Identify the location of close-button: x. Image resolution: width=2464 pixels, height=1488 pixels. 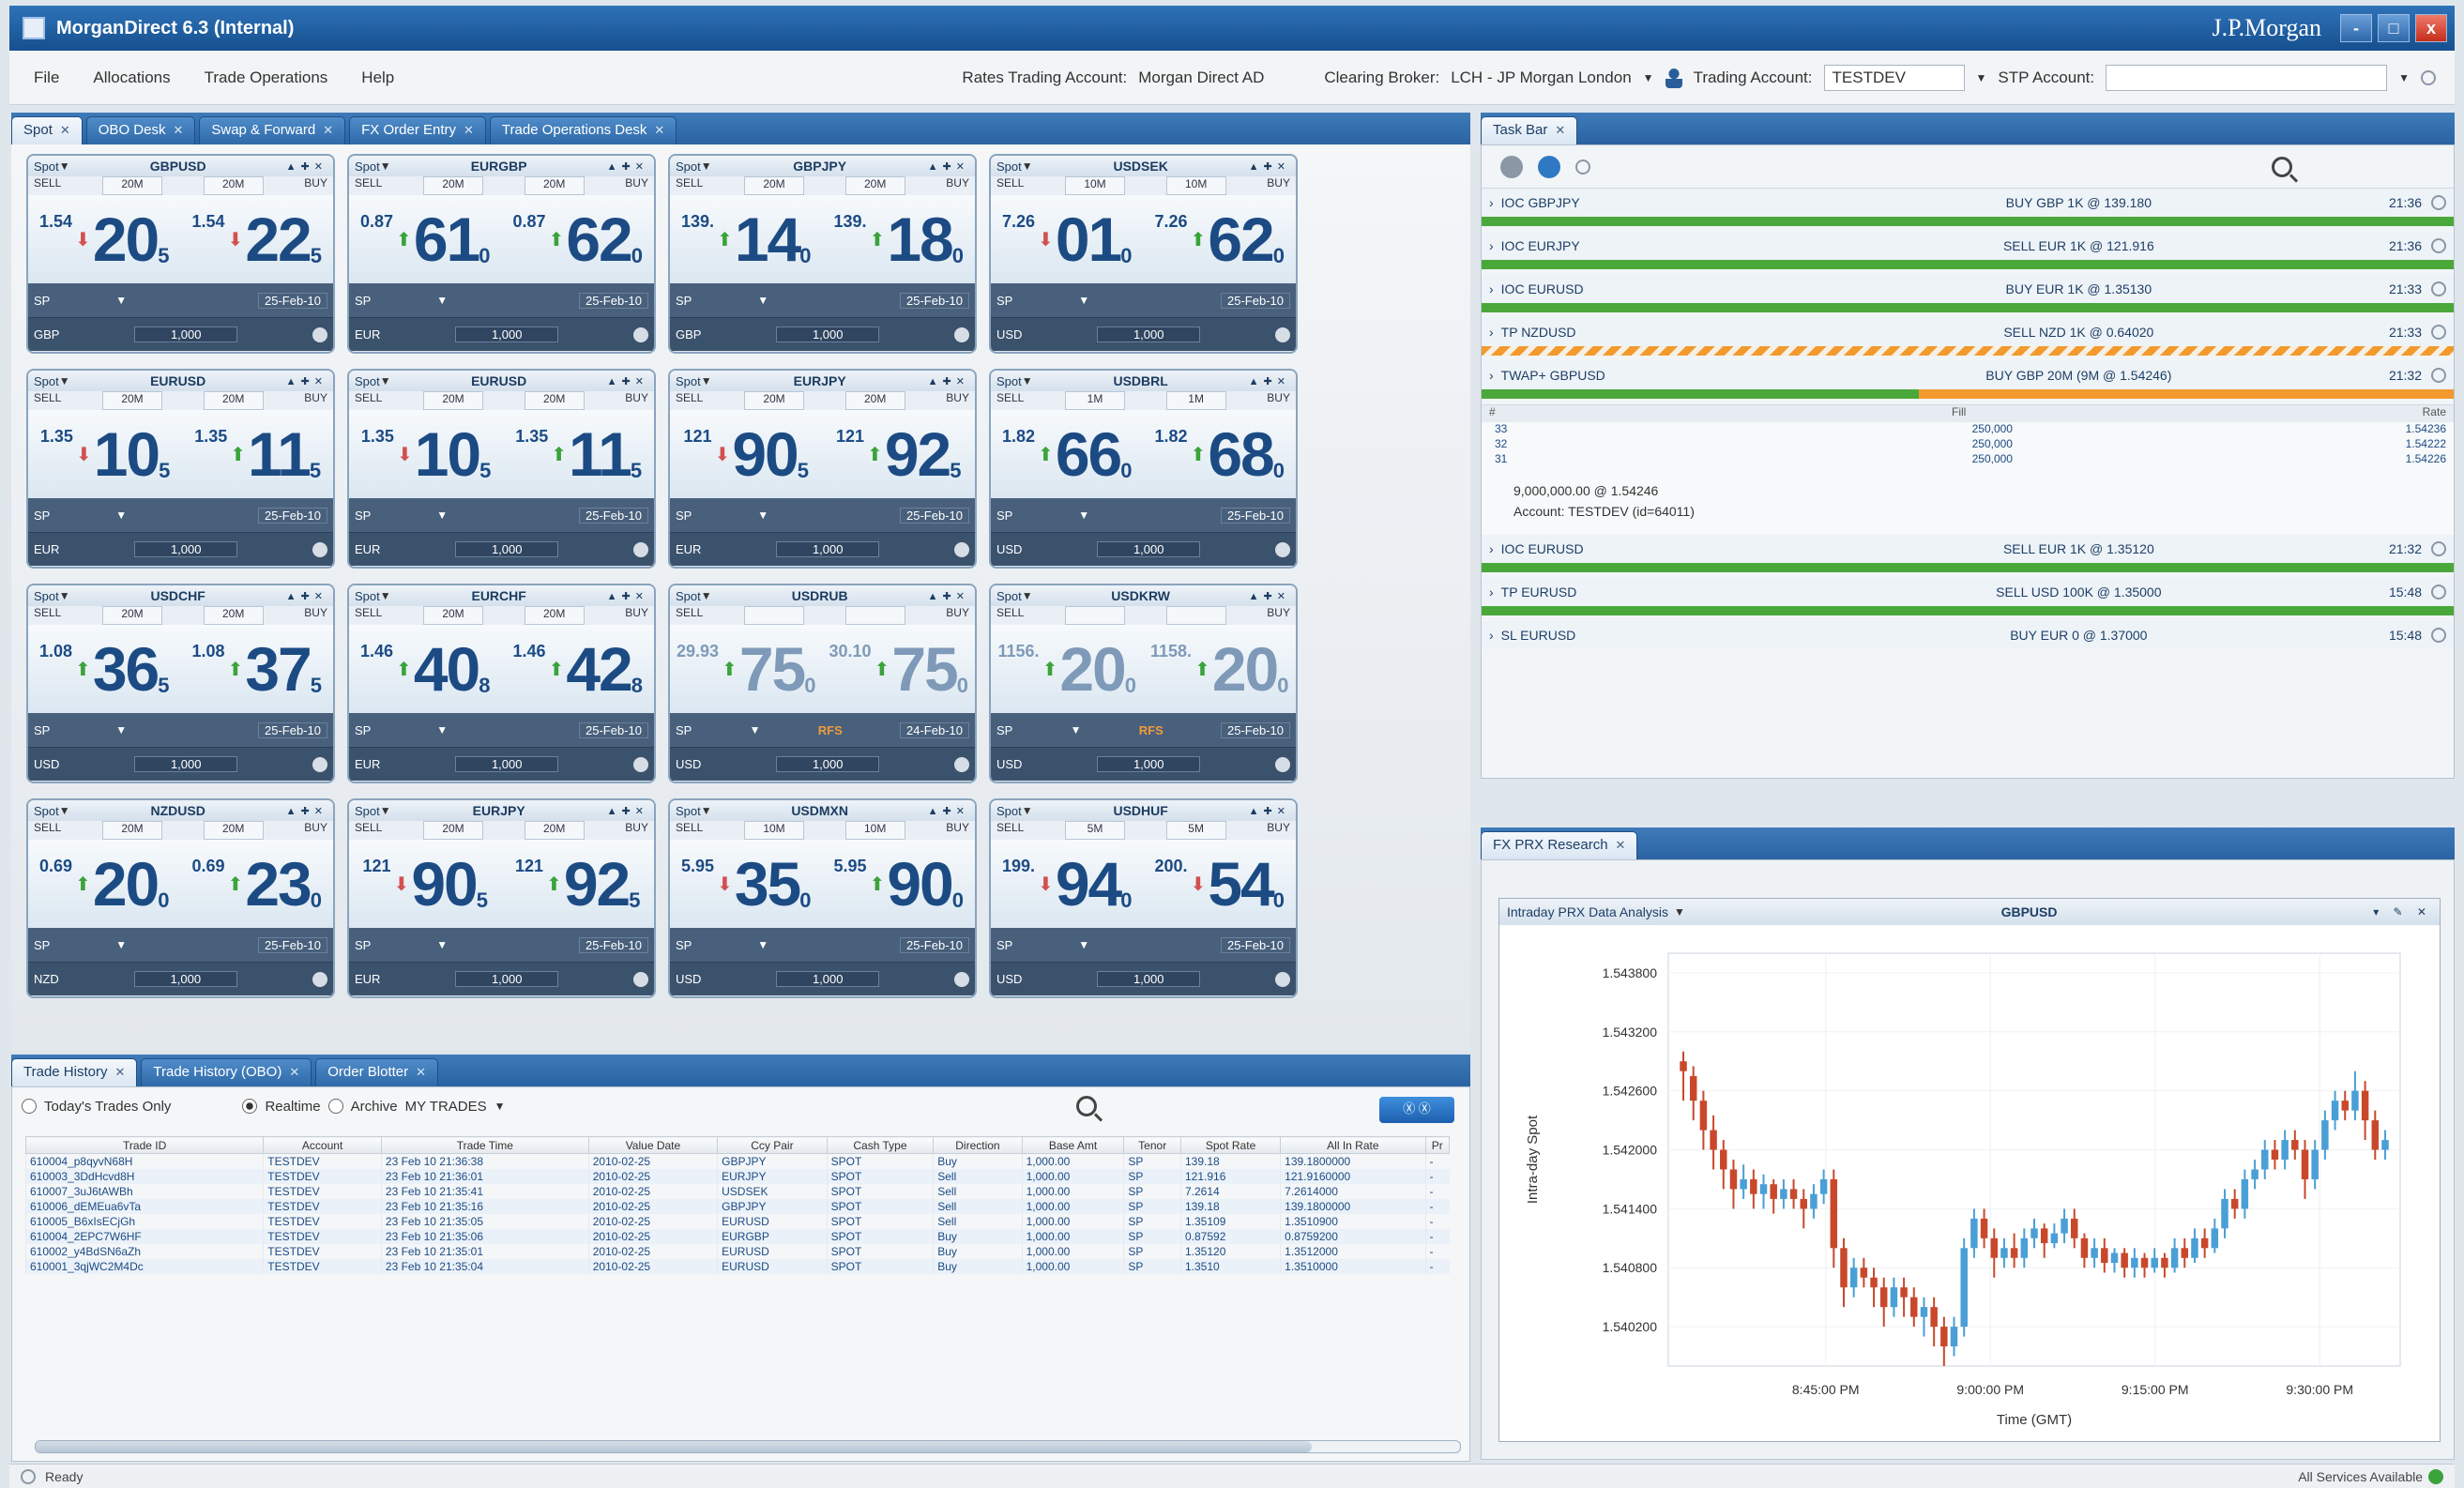
(2431, 28).